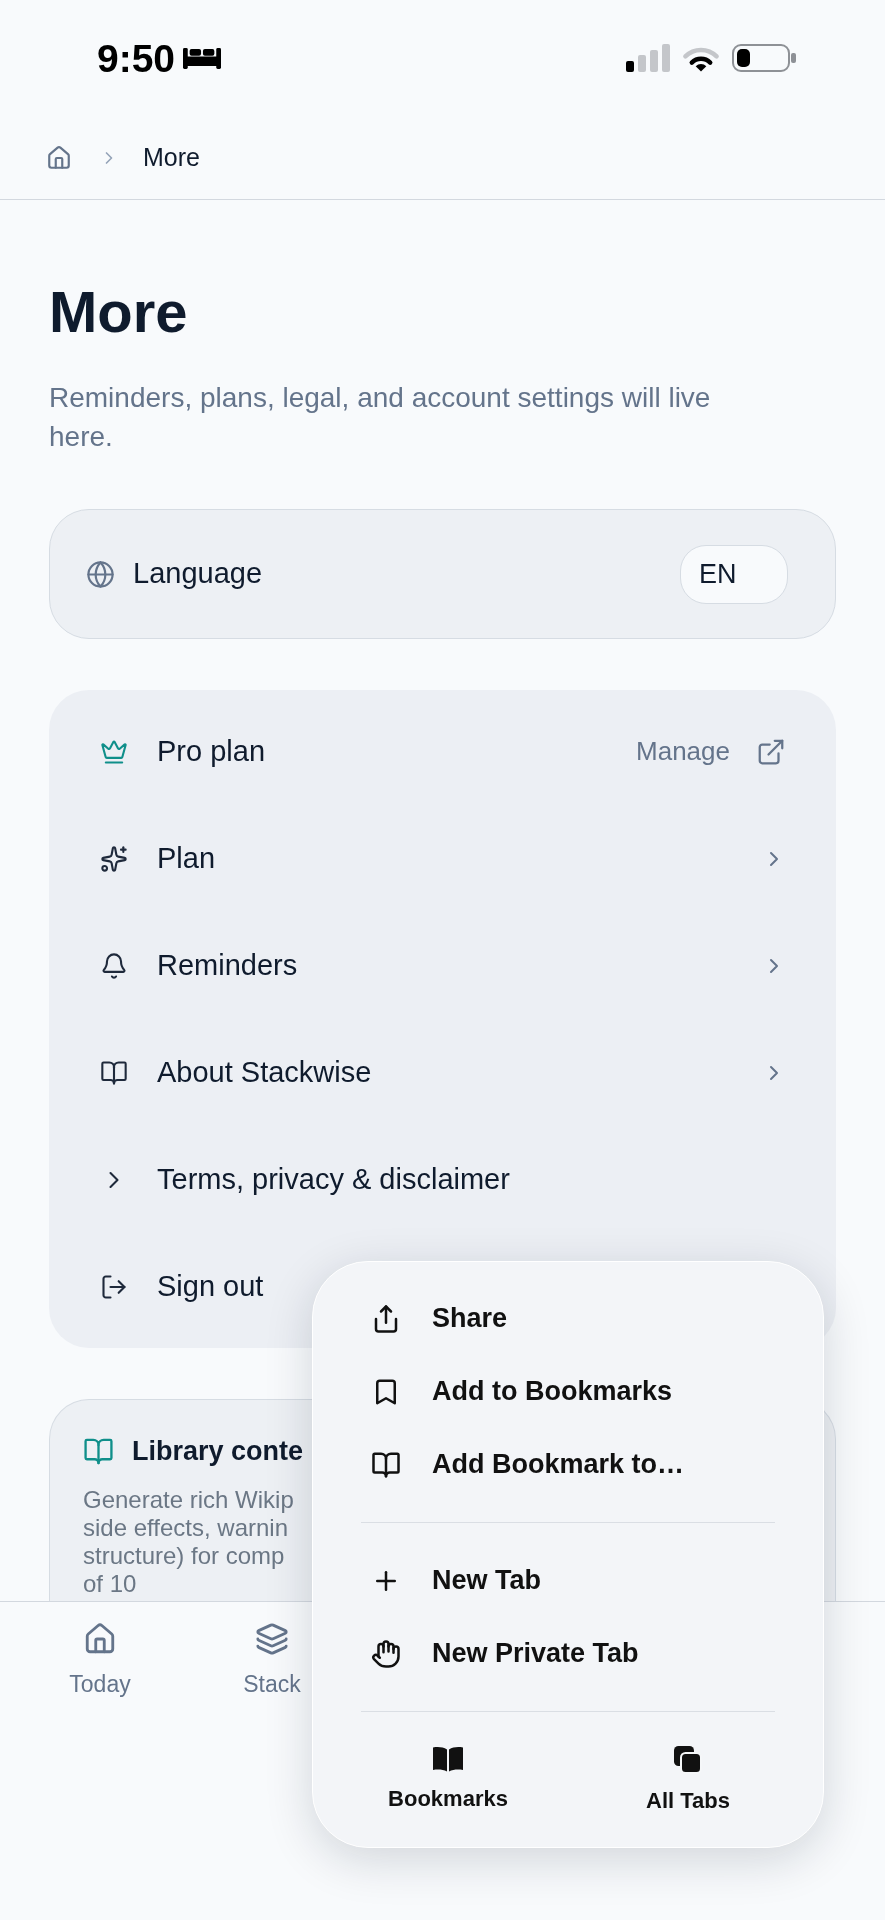 The image size is (885, 1920). I want to click on menu-item: New Tab, so click(568, 1580).